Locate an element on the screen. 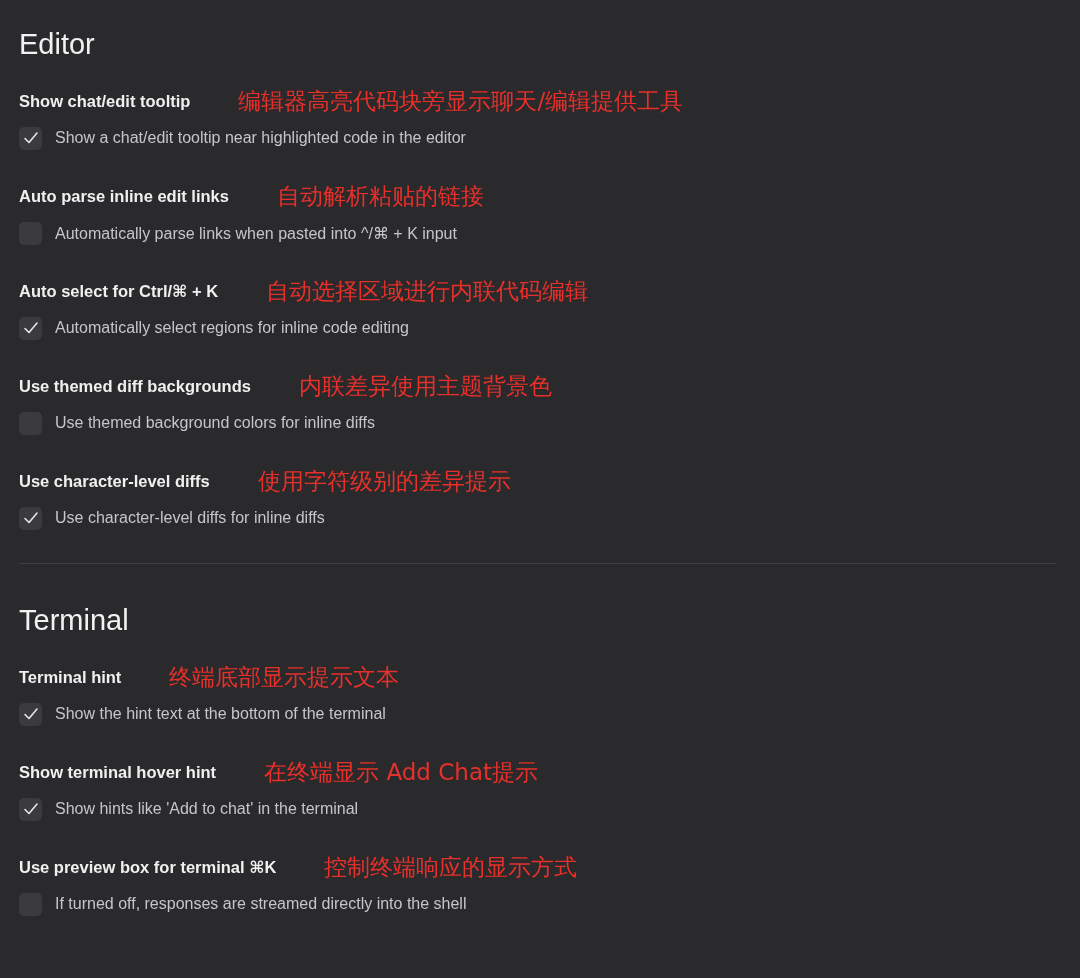  setting-description: Show the hint text at the bottom of the terminal is located at coordinates (220, 714).